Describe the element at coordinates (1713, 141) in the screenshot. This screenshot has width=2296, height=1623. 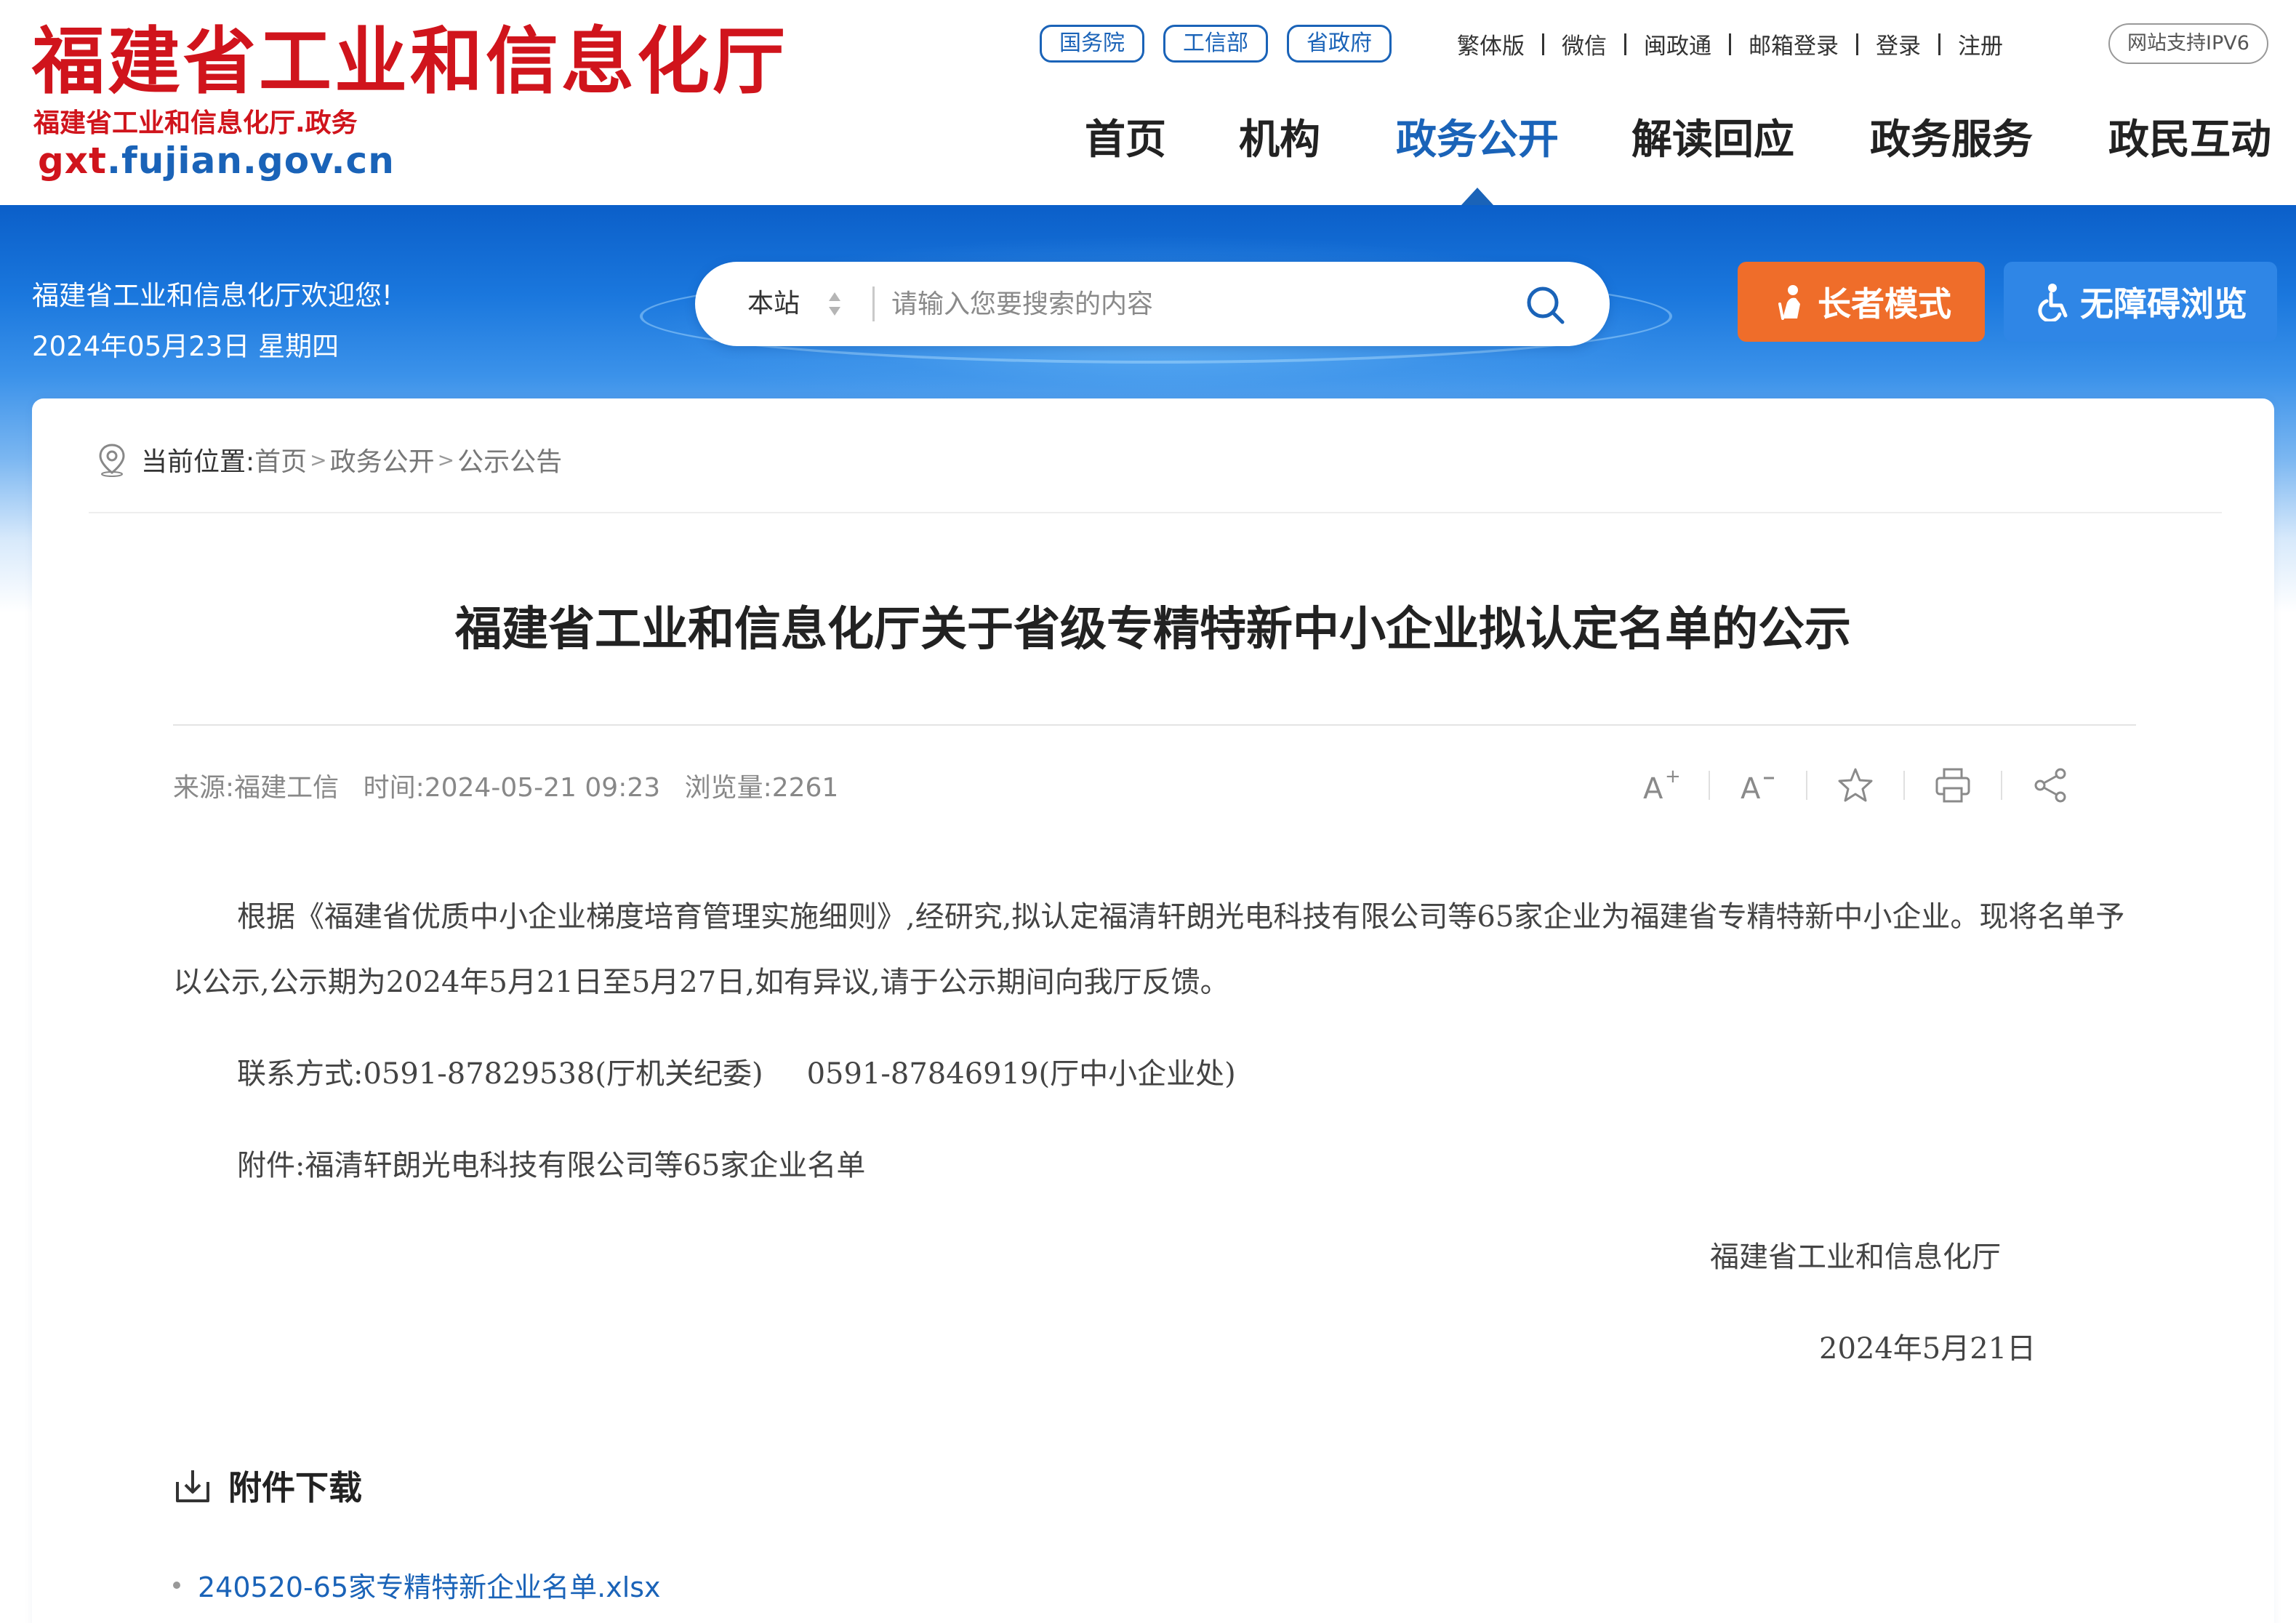
I see `nav-interpretation: 解读回应` at that location.